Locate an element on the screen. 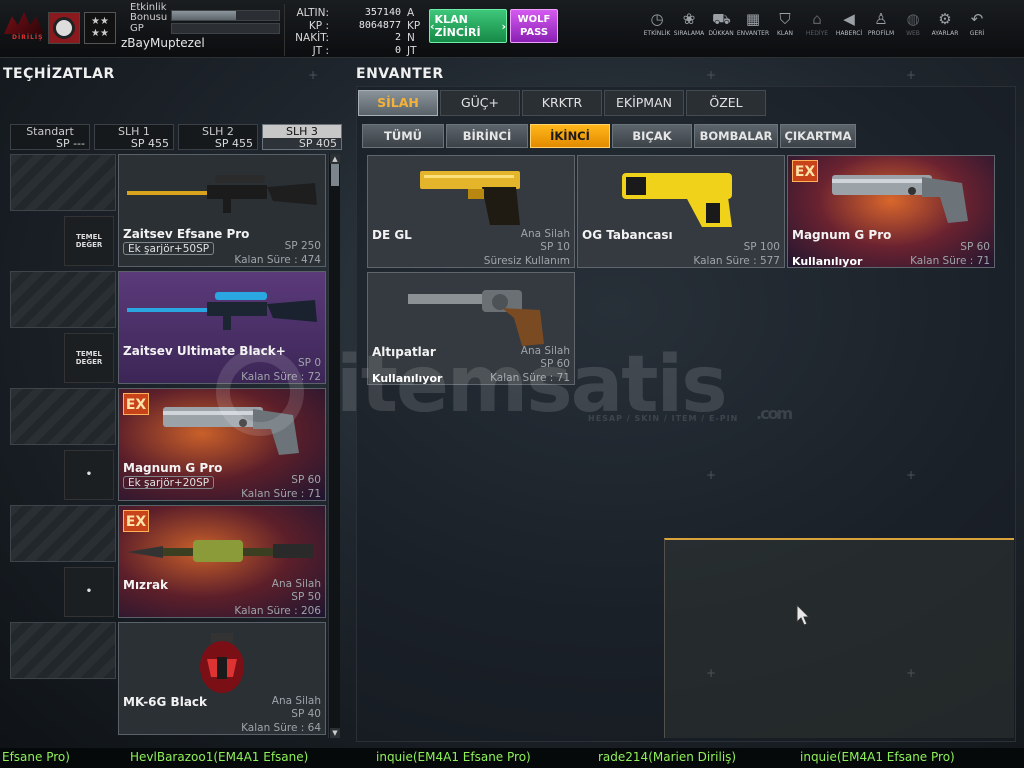  nav-ayarlar: ⚙ AYARLAR is located at coordinates (945, 28).